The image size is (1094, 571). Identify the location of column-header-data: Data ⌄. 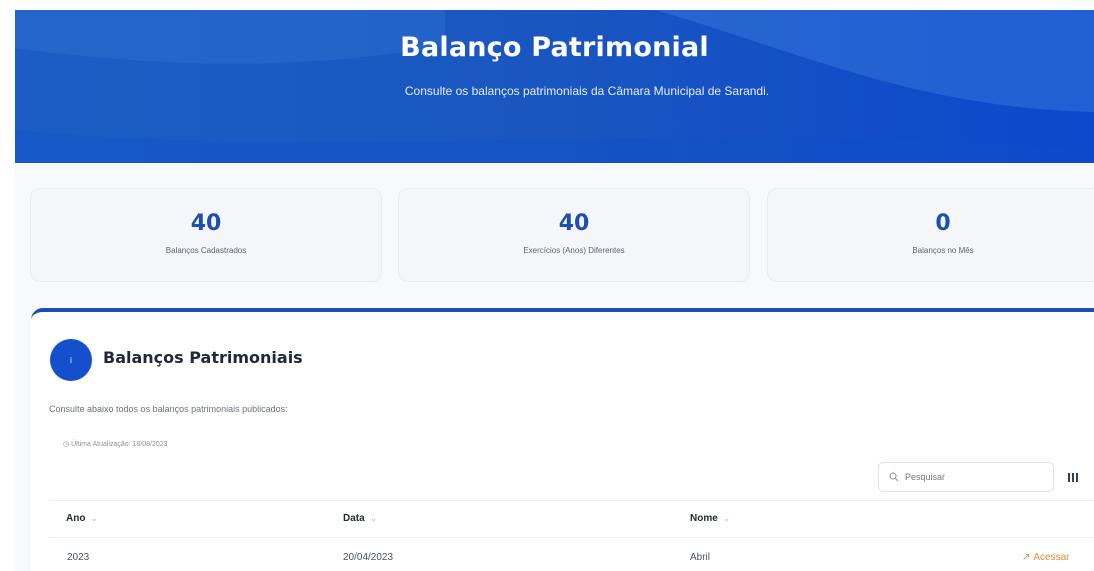
(360, 518).